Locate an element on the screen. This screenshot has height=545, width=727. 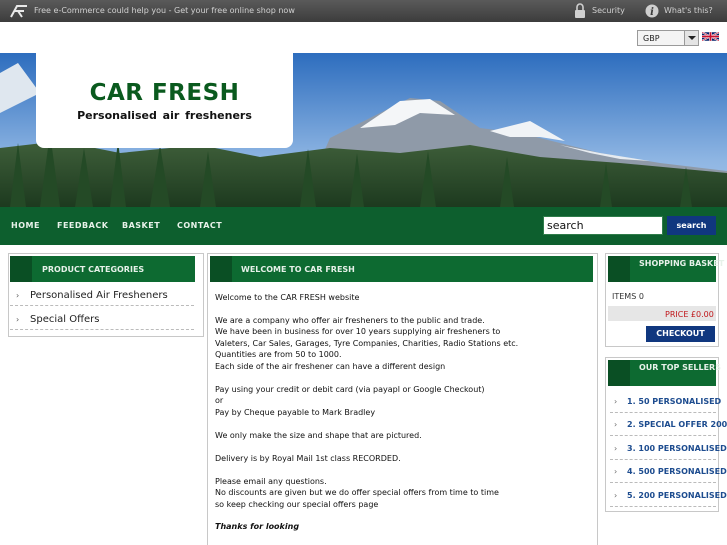
welcome-text: or is located at coordinates (219, 400).